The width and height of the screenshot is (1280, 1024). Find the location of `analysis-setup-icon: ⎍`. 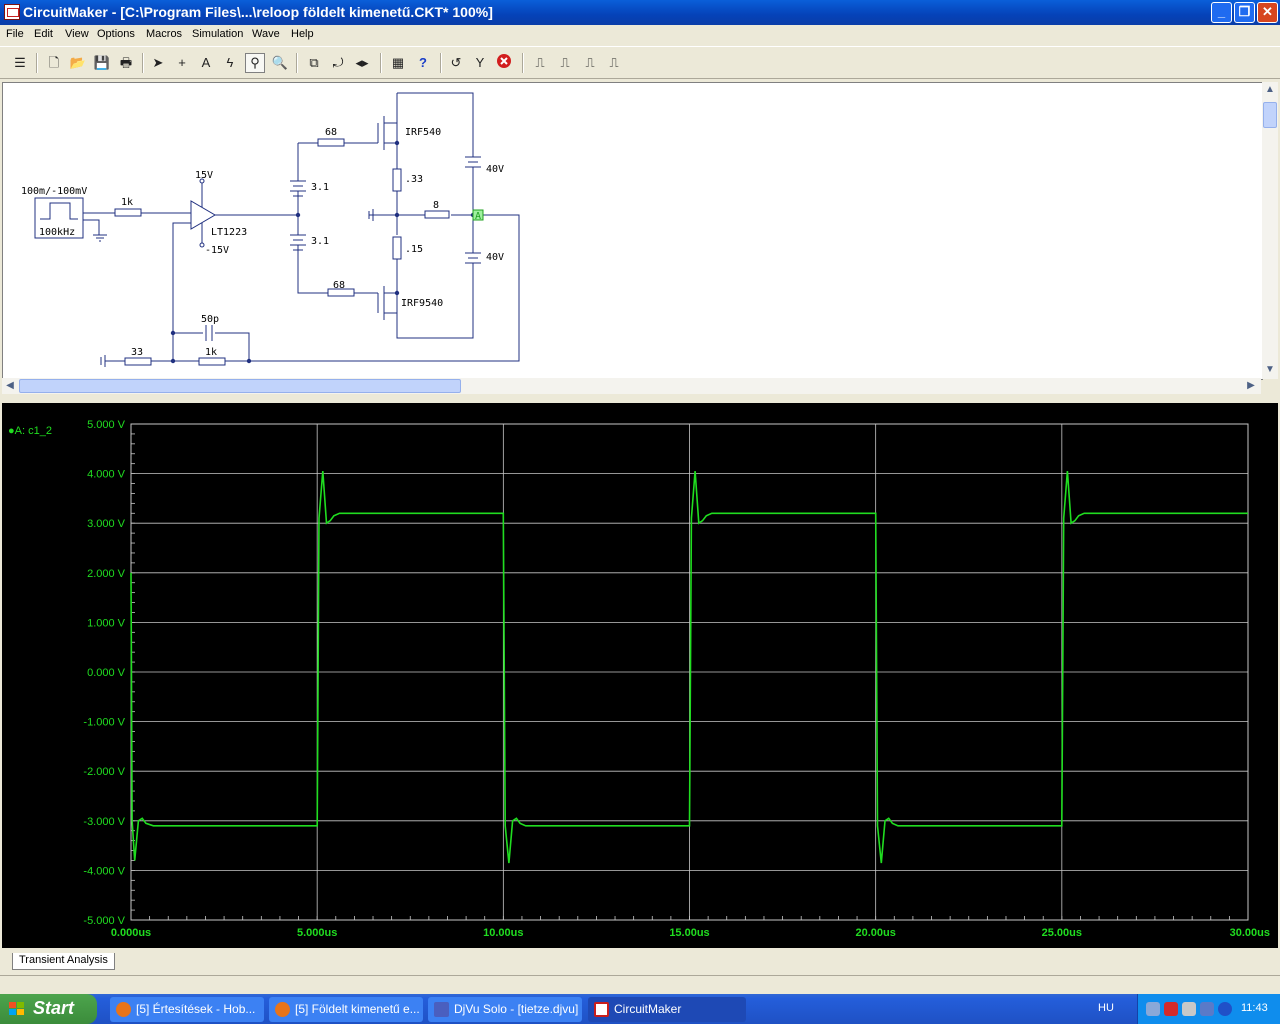

analysis-setup-icon: ⎍ is located at coordinates (540, 63).